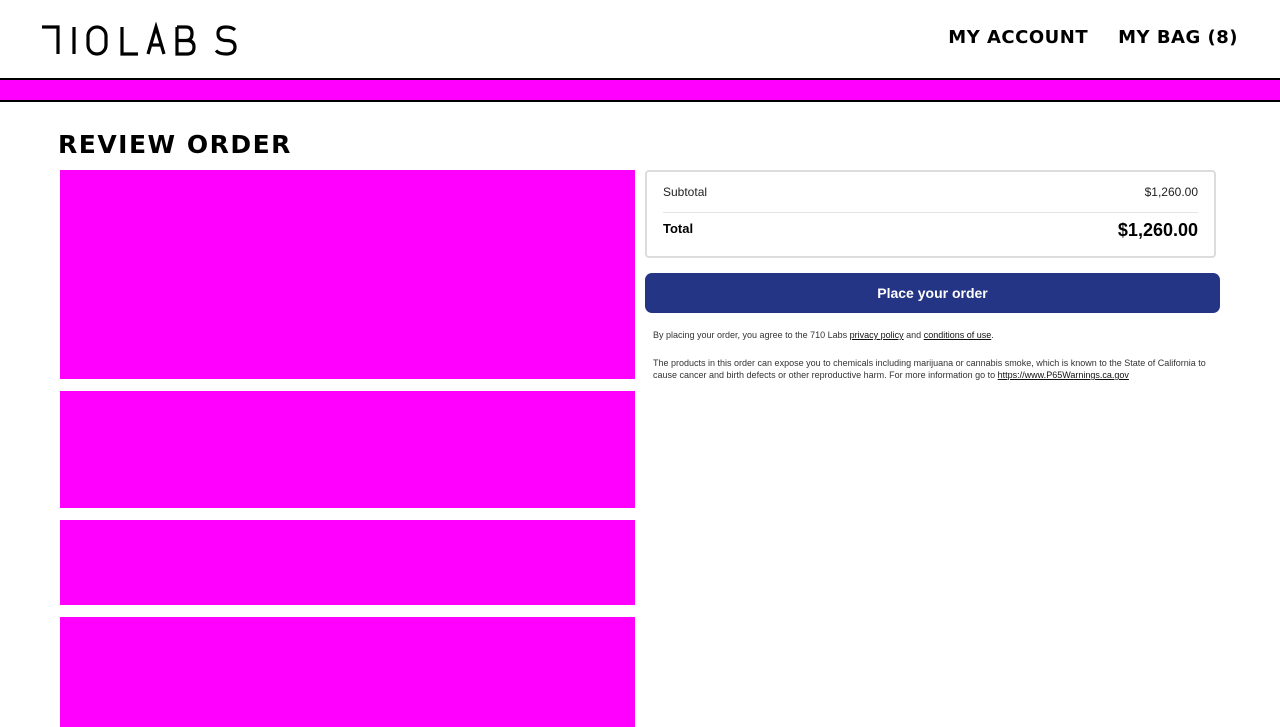 Image resolution: width=1280 pixels, height=727 pixels. What do you see at coordinates (1093, 37) in the screenshot?
I see `header-nav: MY ACCOUNT MY BAG (8)` at bounding box center [1093, 37].